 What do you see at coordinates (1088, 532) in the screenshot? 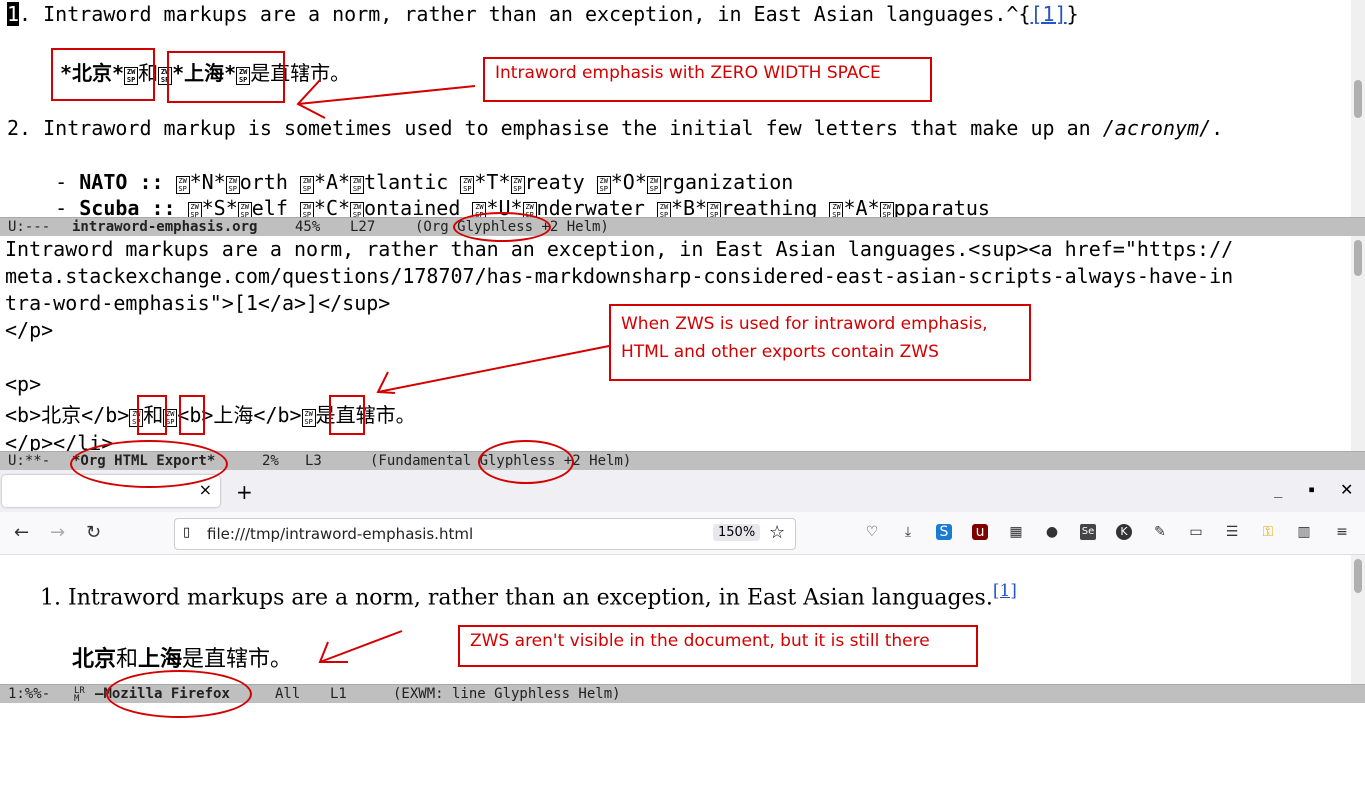
I see `selenium-icon: Se` at bounding box center [1088, 532].